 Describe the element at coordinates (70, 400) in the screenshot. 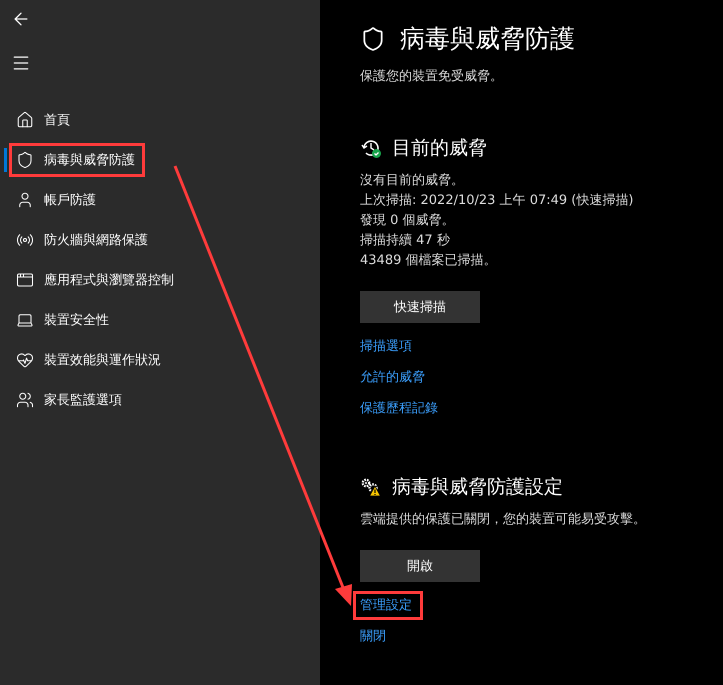

I see `sidebar-item: 家長監護選項` at that location.